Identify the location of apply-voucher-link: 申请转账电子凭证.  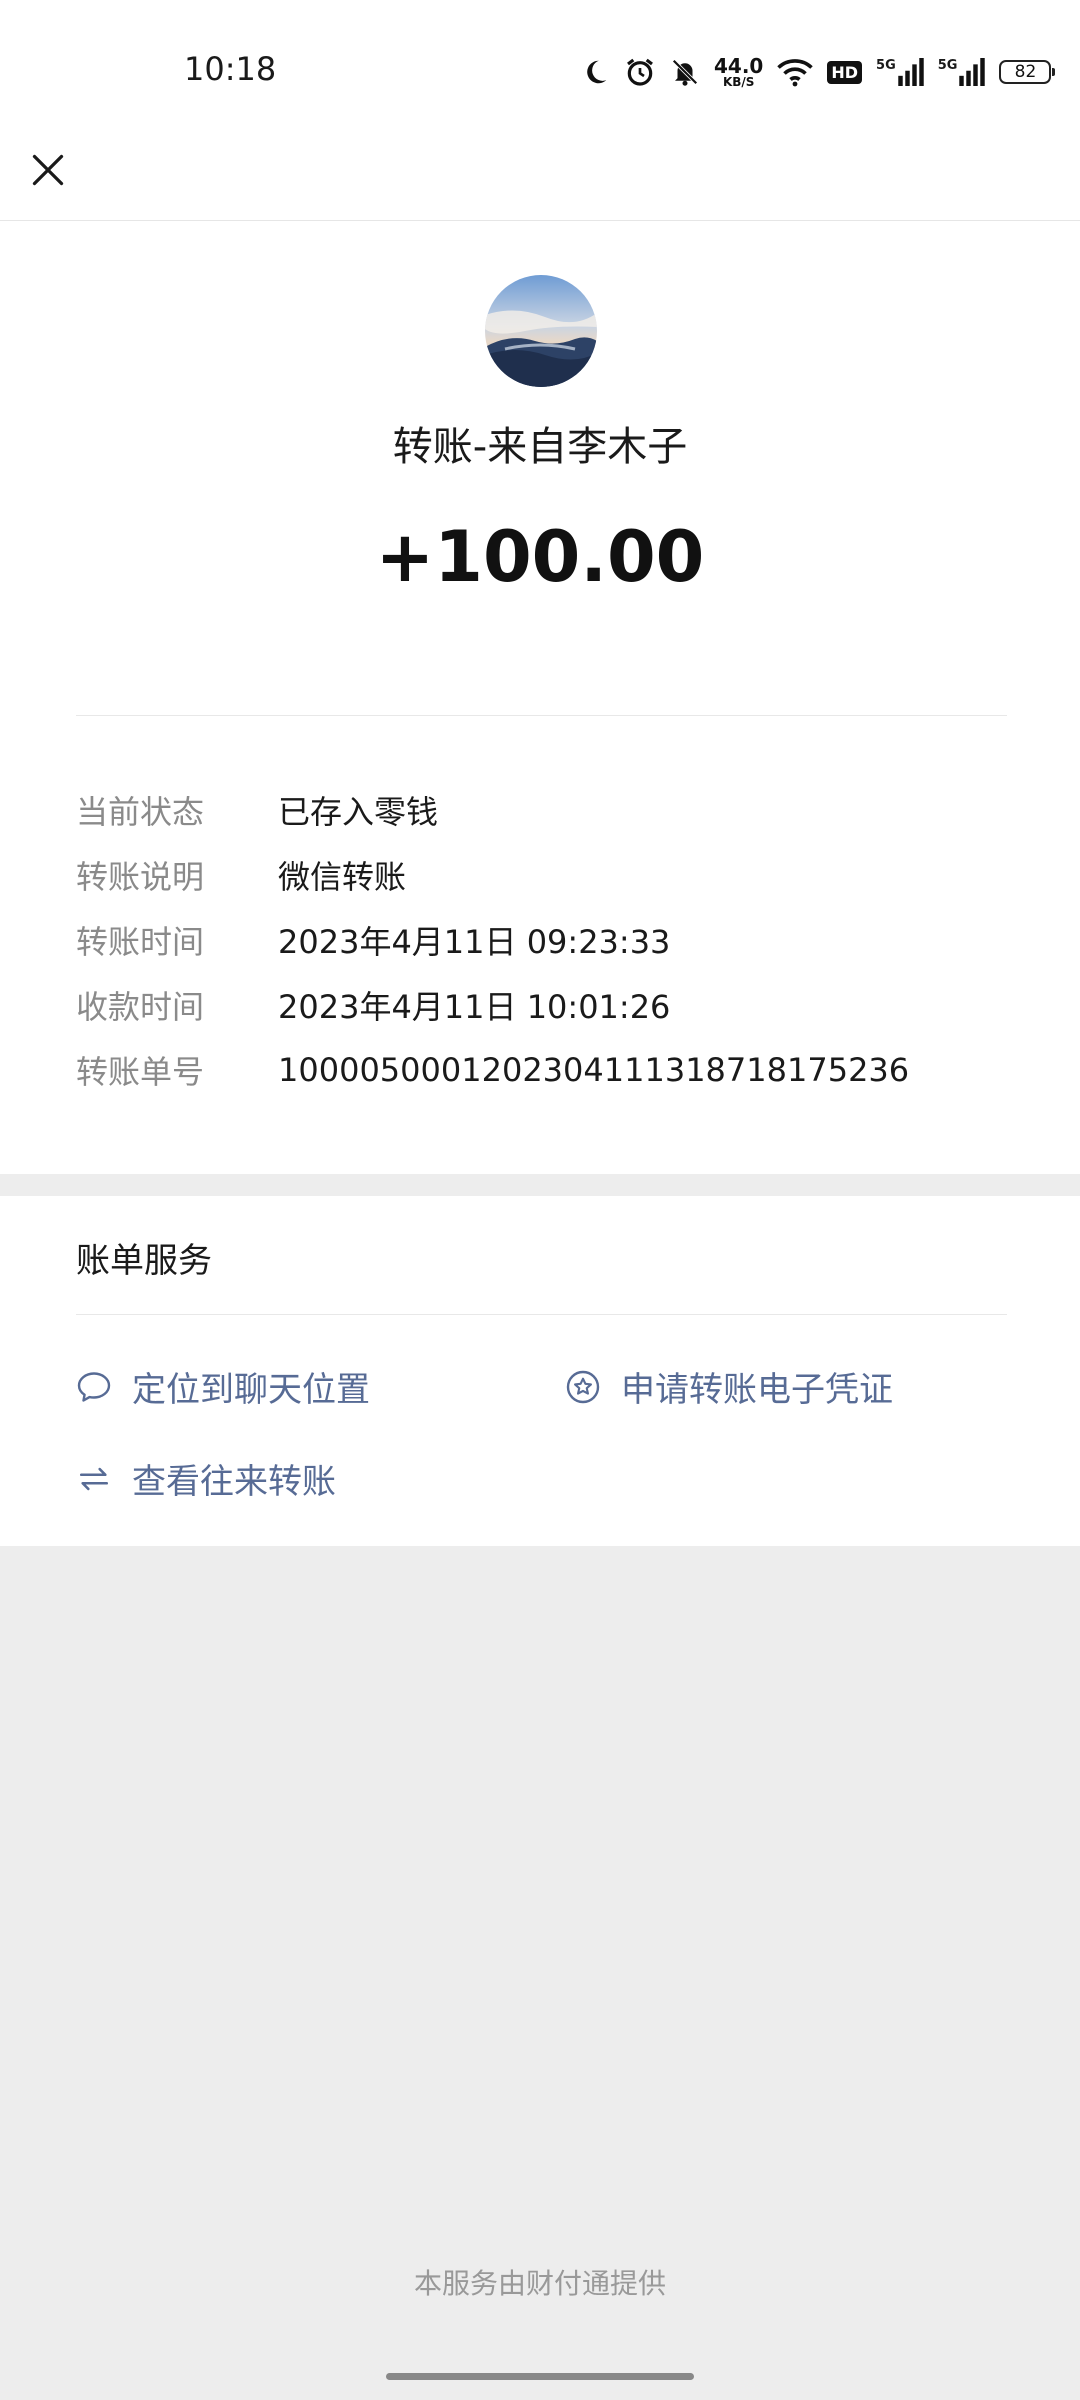
(729, 1386).